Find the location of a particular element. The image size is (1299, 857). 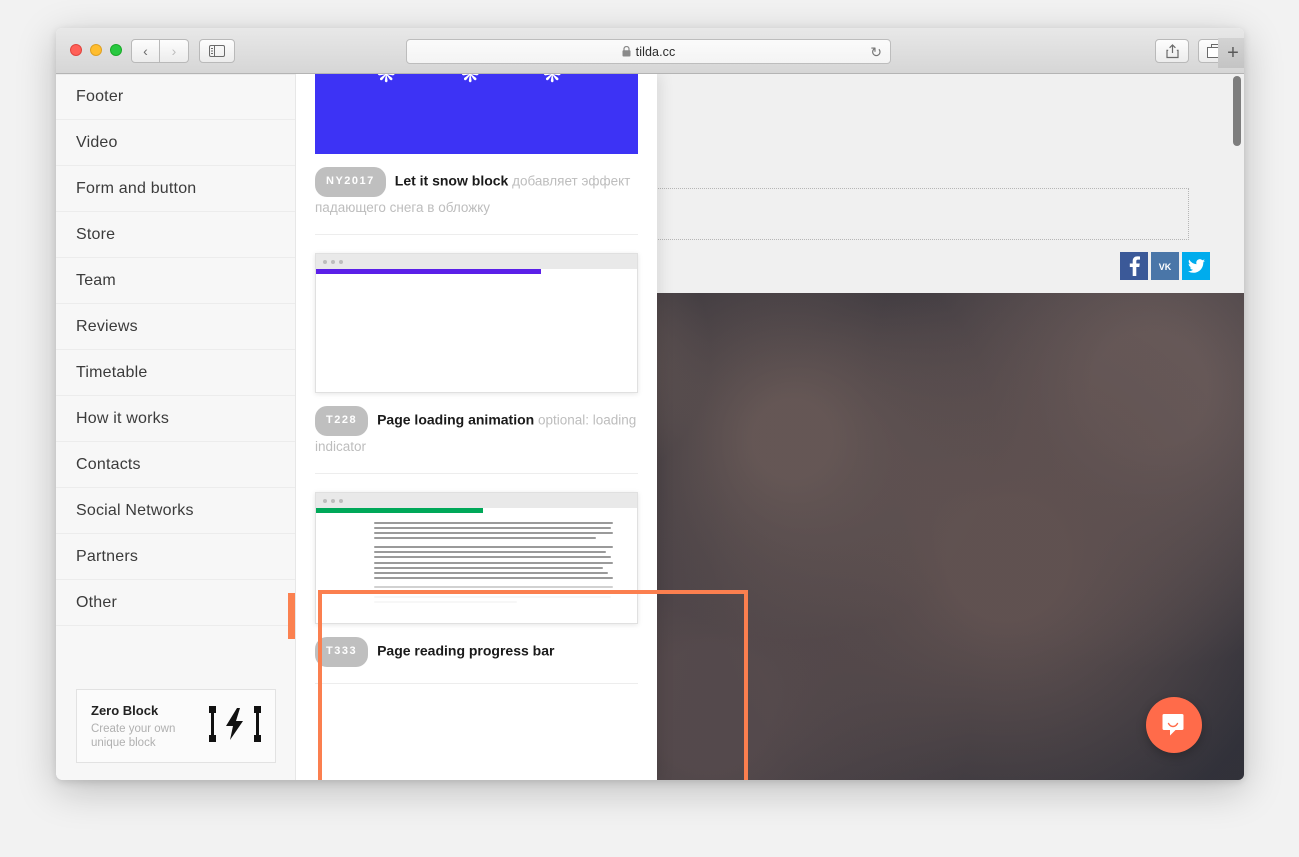

maximize-window-button is located at coordinates (116, 50).